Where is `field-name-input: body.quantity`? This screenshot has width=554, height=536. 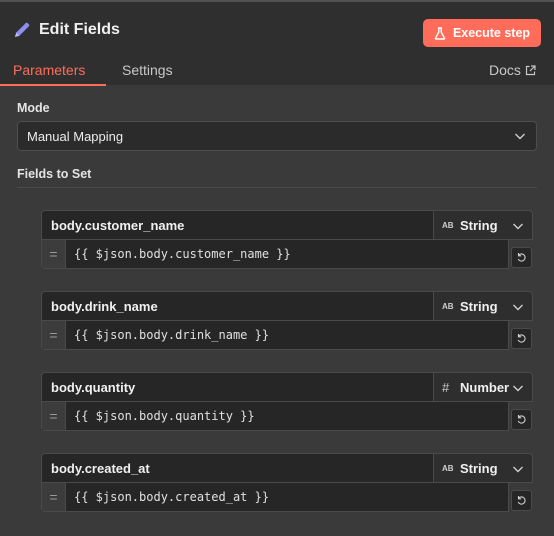
field-name-input: body.quantity is located at coordinates (237, 387).